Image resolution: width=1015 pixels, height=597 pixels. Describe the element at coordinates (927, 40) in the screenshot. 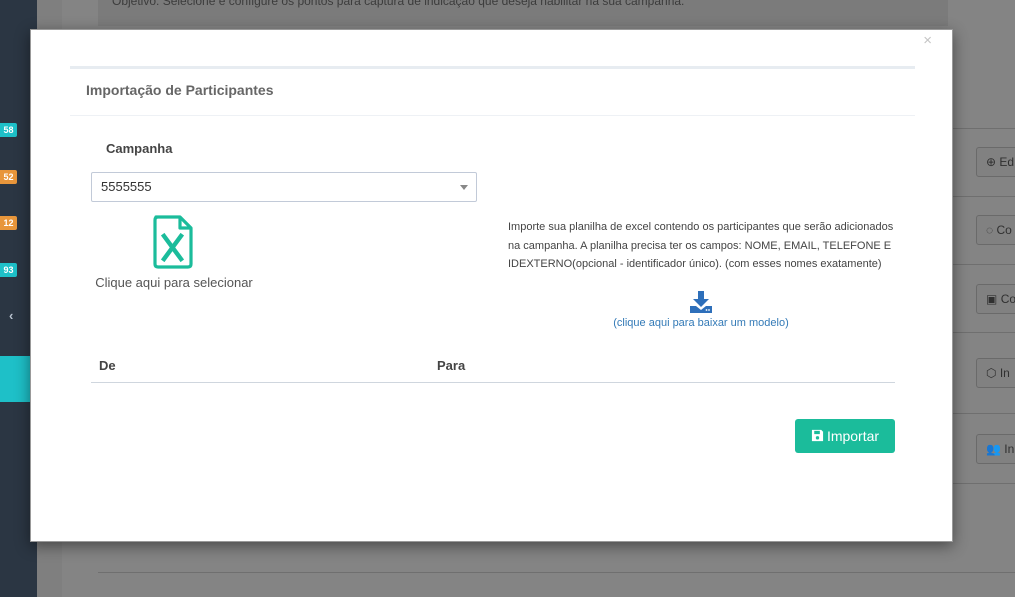

I see `close-icon: ×` at that location.